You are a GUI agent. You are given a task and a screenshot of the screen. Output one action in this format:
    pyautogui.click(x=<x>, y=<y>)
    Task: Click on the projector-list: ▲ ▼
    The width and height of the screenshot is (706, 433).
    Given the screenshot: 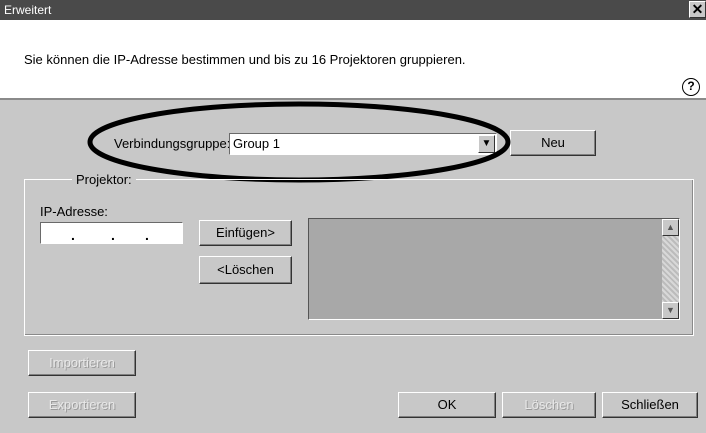 What is the action you would take?
    pyautogui.click(x=494, y=269)
    